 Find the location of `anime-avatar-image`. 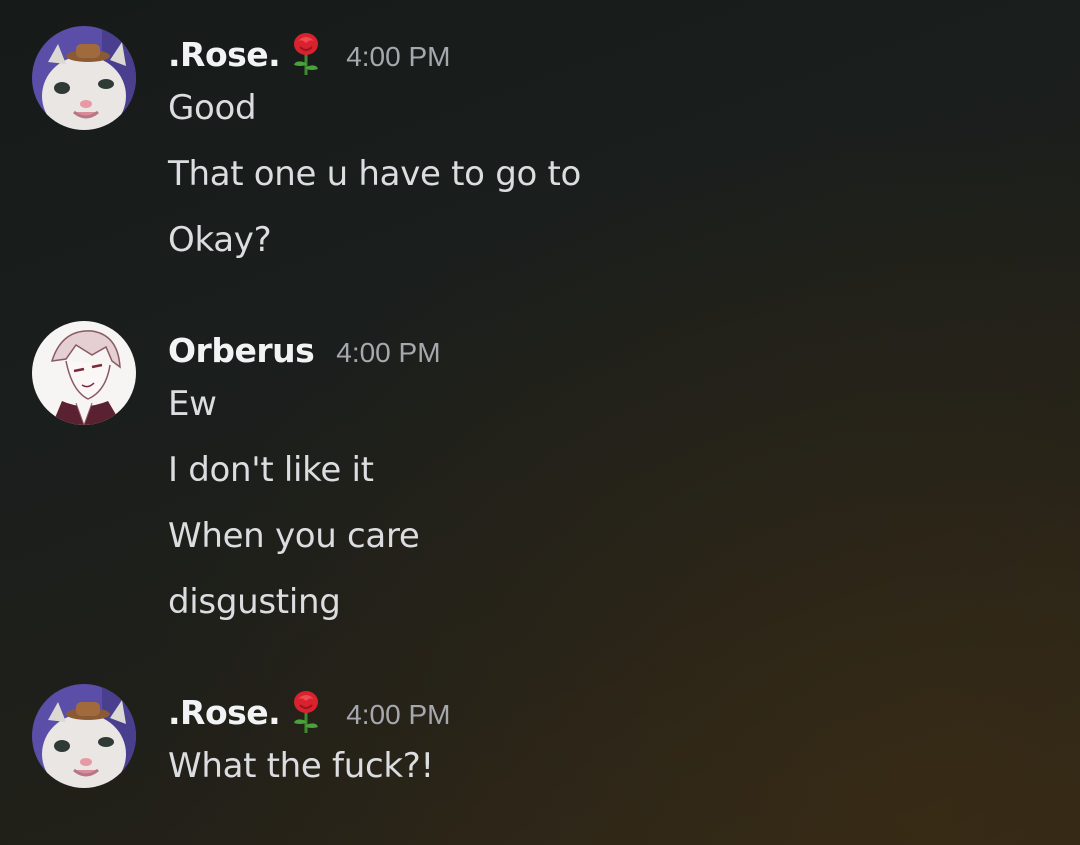

anime-avatar-image is located at coordinates (84, 373).